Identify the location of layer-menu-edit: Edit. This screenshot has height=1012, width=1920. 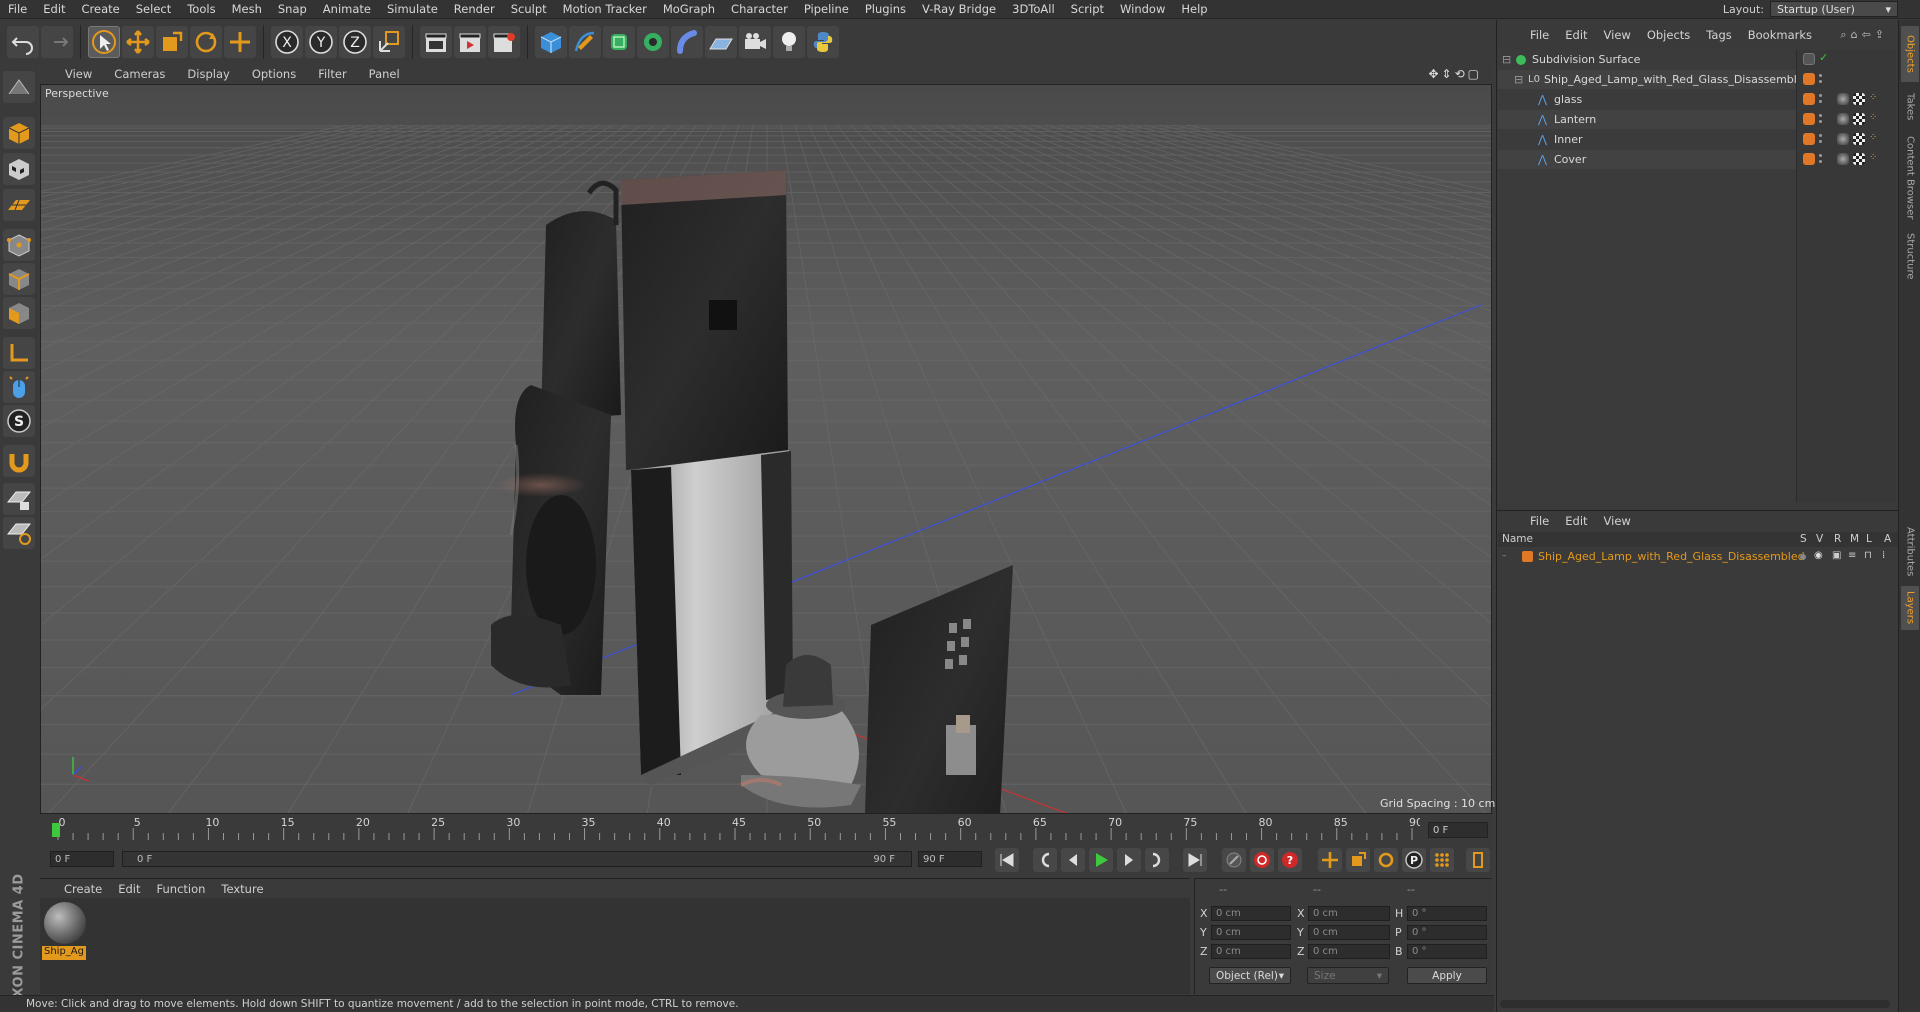
(1576, 521).